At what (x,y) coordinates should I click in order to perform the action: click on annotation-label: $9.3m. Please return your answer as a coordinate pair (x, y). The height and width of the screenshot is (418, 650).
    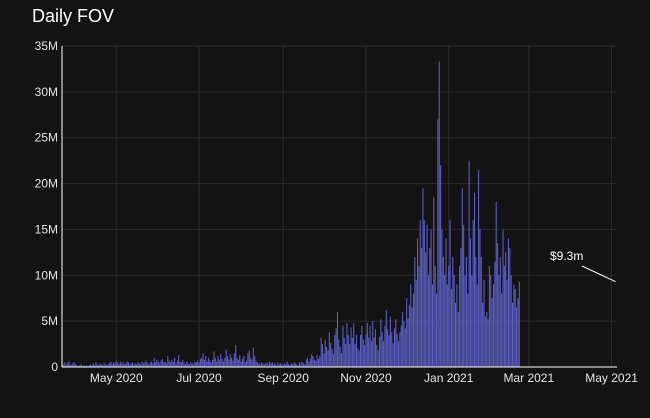
    Looking at the image, I should click on (566, 256).